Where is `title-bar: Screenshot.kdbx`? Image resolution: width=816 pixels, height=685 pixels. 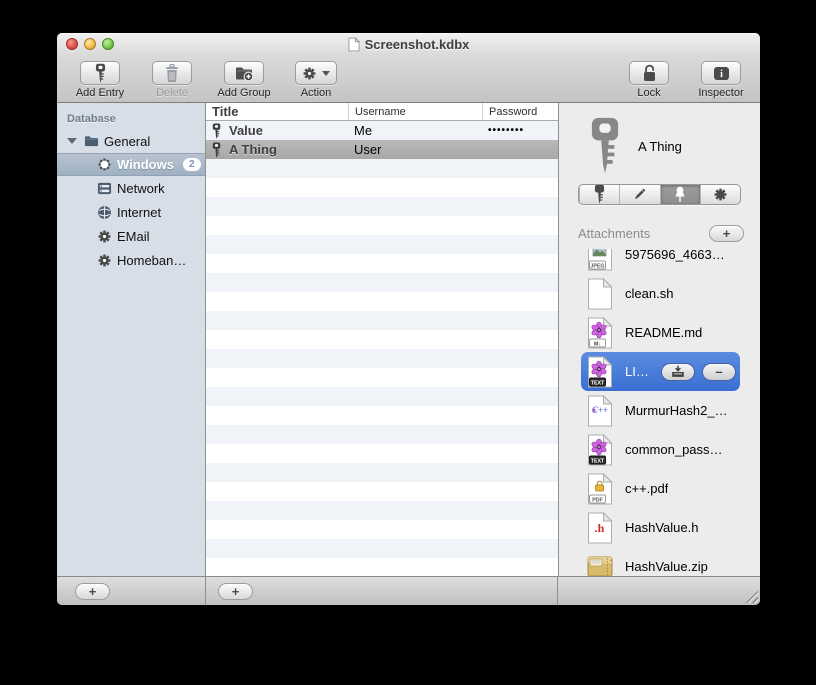
title-bar: Screenshot.kdbx is located at coordinates (408, 44).